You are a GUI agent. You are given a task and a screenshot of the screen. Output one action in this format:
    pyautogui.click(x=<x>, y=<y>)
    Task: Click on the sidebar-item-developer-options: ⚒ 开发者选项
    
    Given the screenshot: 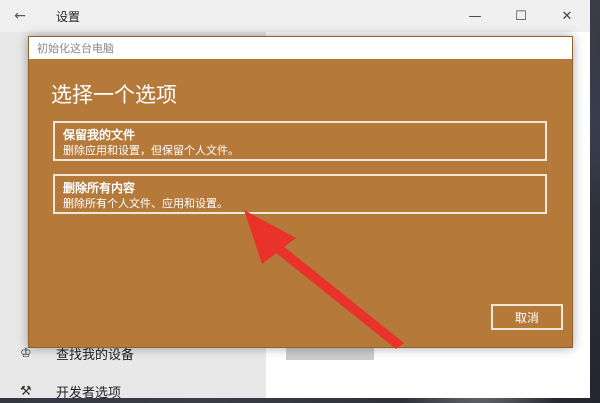 What is the action you would take?
    pyautogui.click(x=133, y=387)
    